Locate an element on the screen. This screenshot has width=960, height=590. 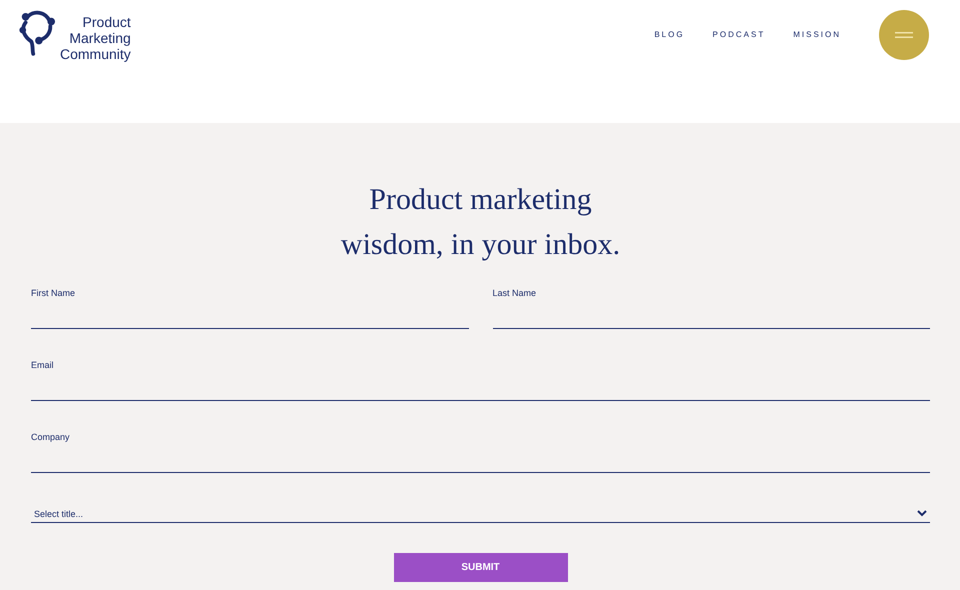
nav-link: BLOG is located at coordinates (669, 34).